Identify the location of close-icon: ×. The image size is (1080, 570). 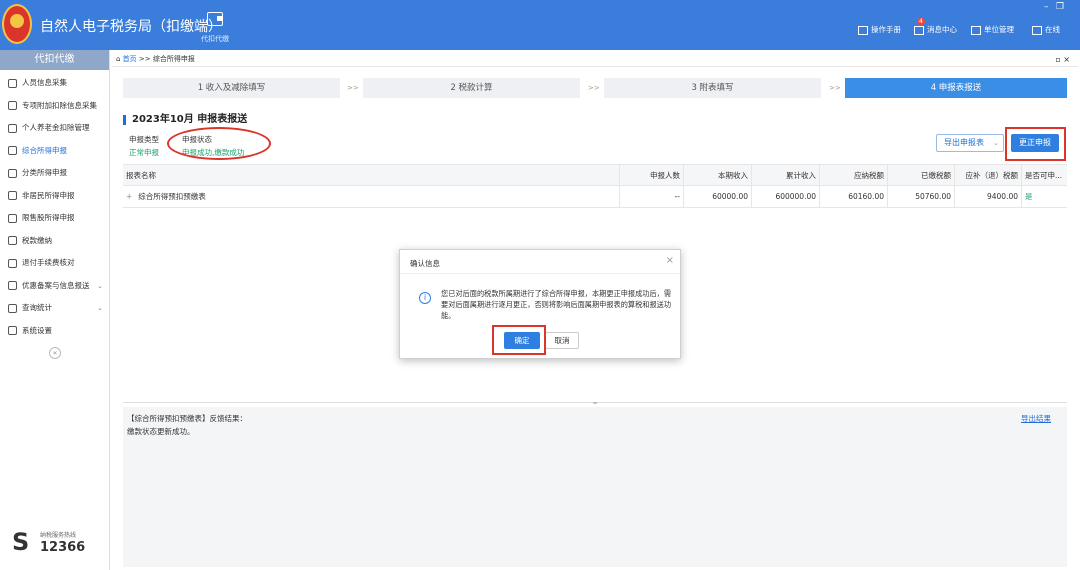
(670, 260).